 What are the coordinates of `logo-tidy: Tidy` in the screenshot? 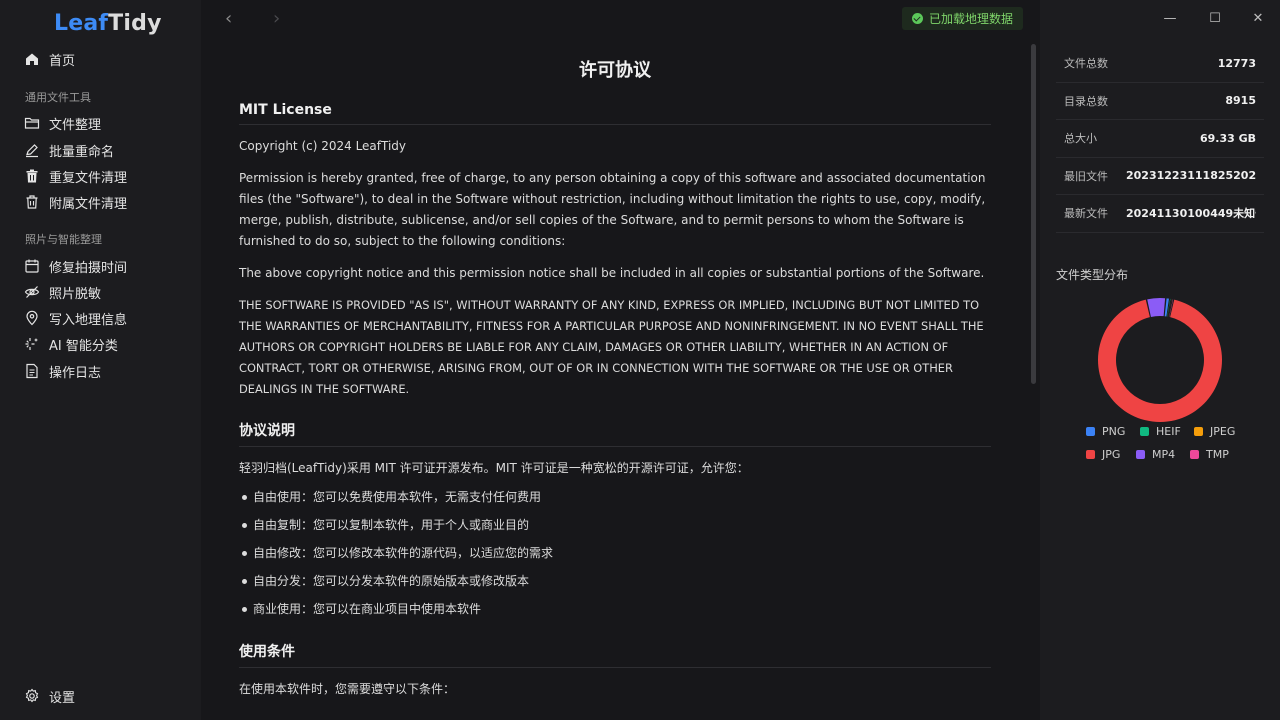 It's located at (135, 23).